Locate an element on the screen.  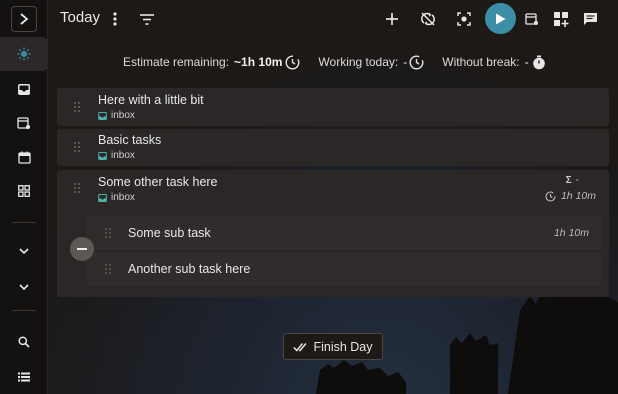
add-icon is located at coordinates (392, 19).